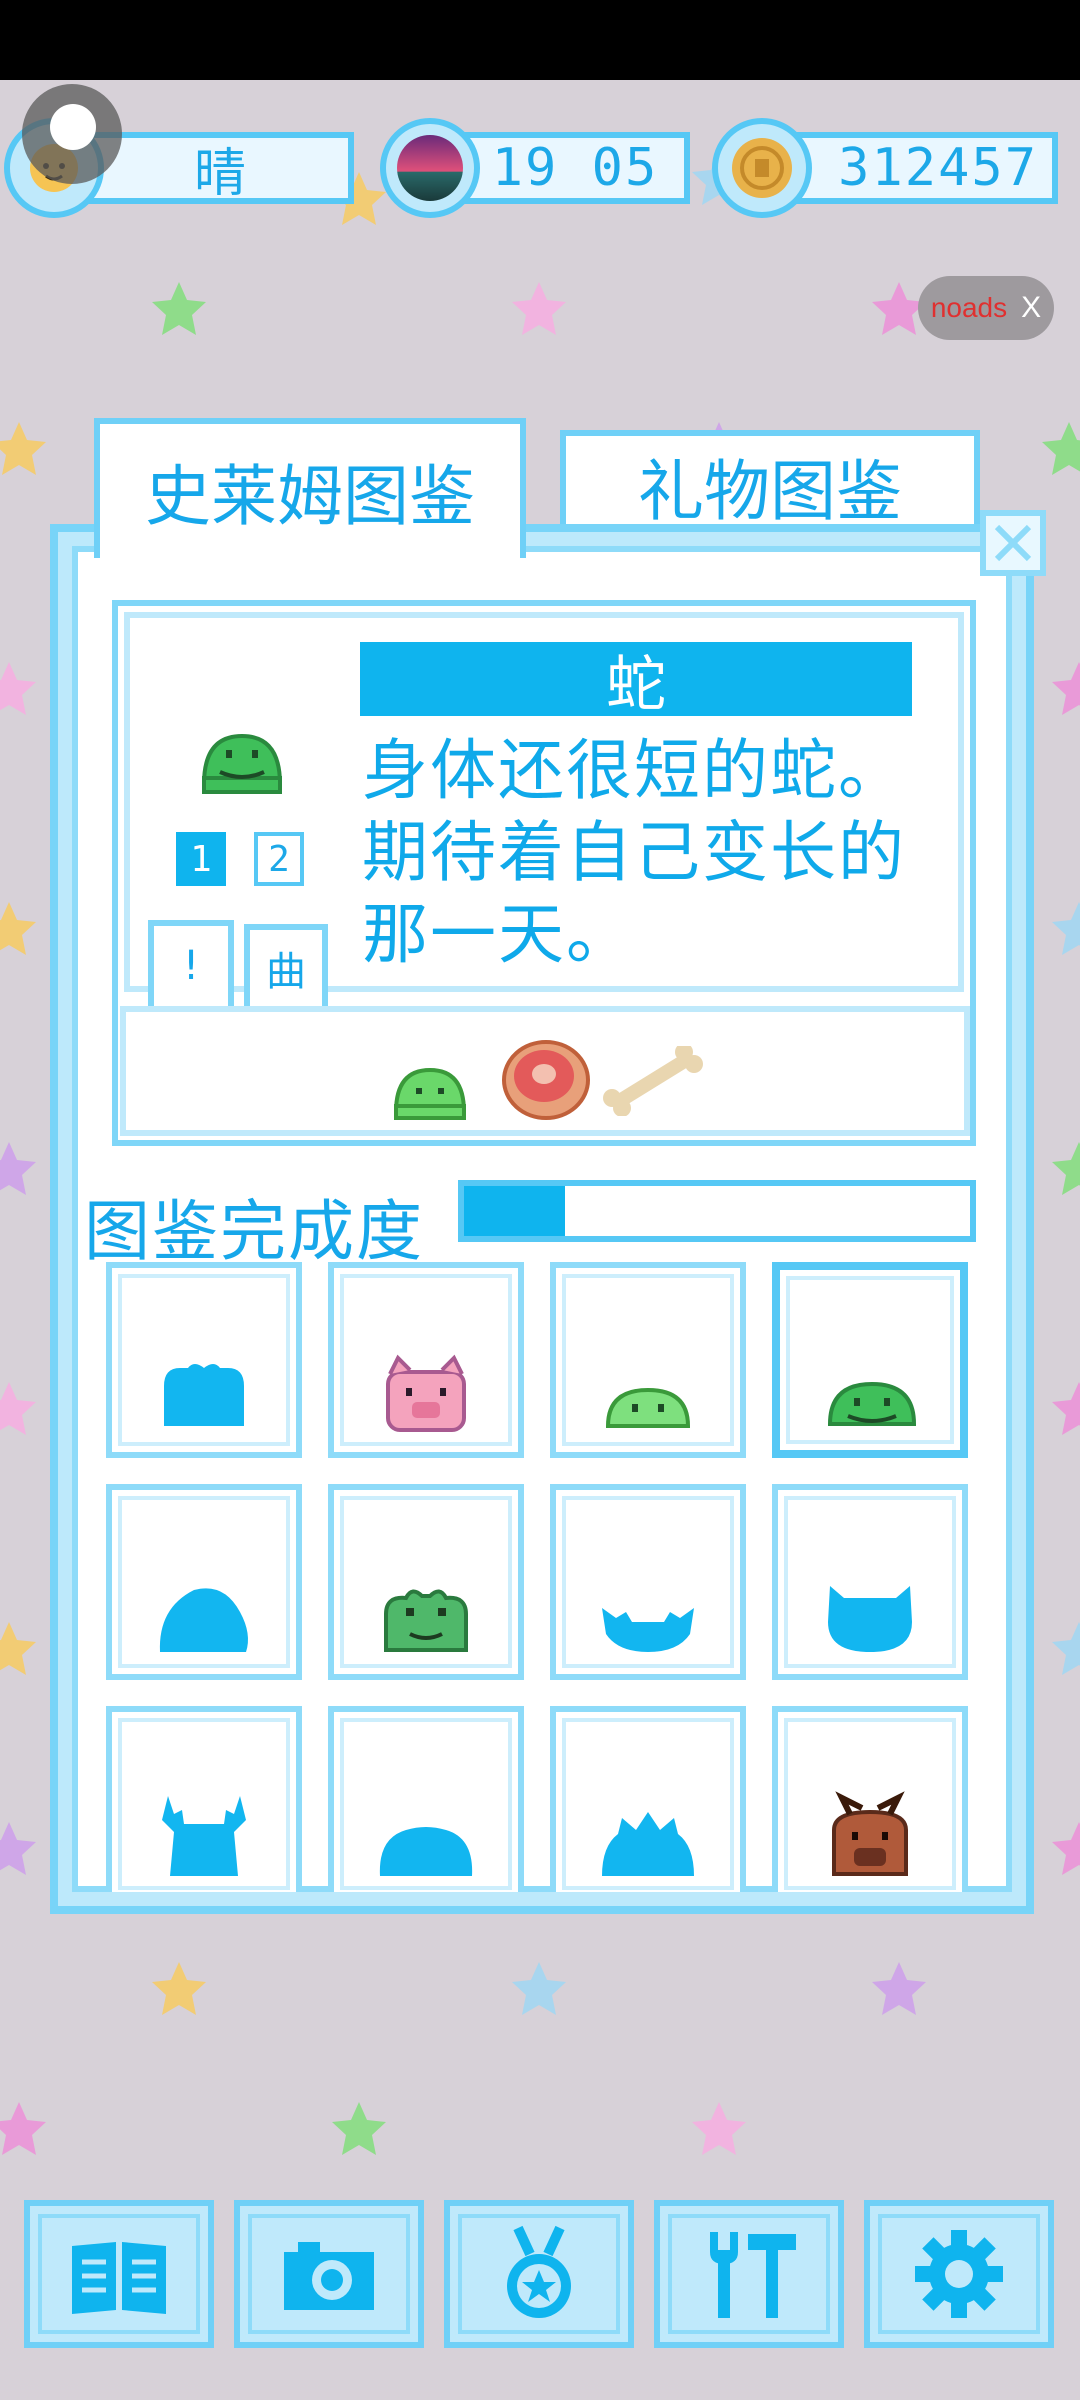 This screenshot has height=2400, width=1080. I want to click on tools-icon, so click(753, 2275).